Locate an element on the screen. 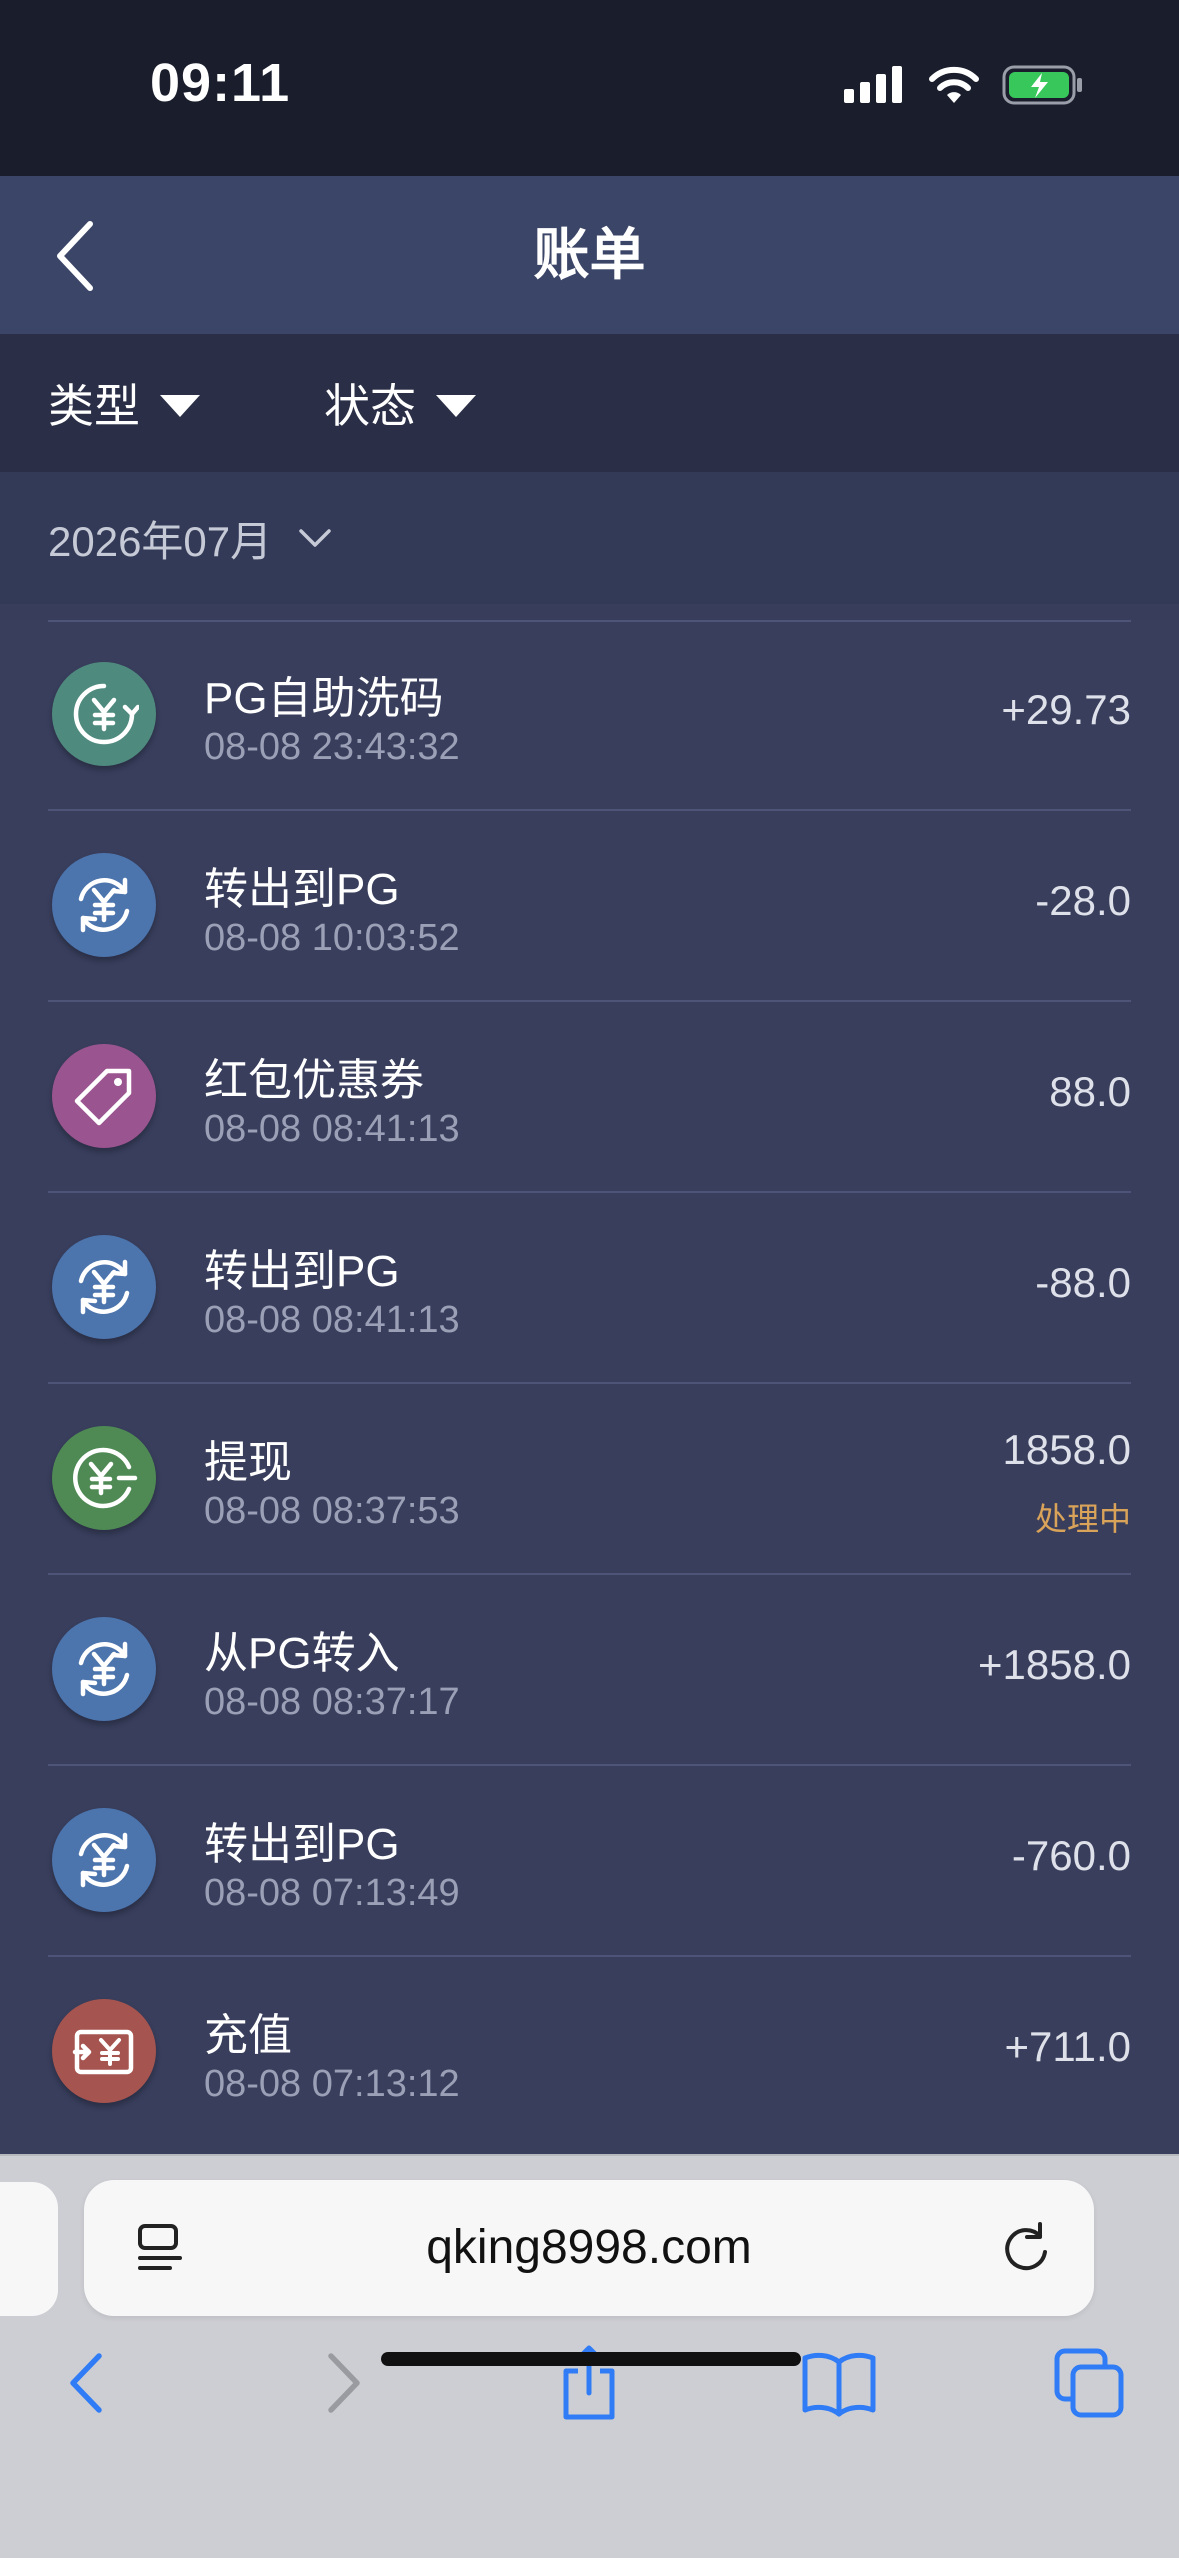 The image size is (1179, 2558). filter-bar: 类型 状态 is located at coordinates (589, 403).